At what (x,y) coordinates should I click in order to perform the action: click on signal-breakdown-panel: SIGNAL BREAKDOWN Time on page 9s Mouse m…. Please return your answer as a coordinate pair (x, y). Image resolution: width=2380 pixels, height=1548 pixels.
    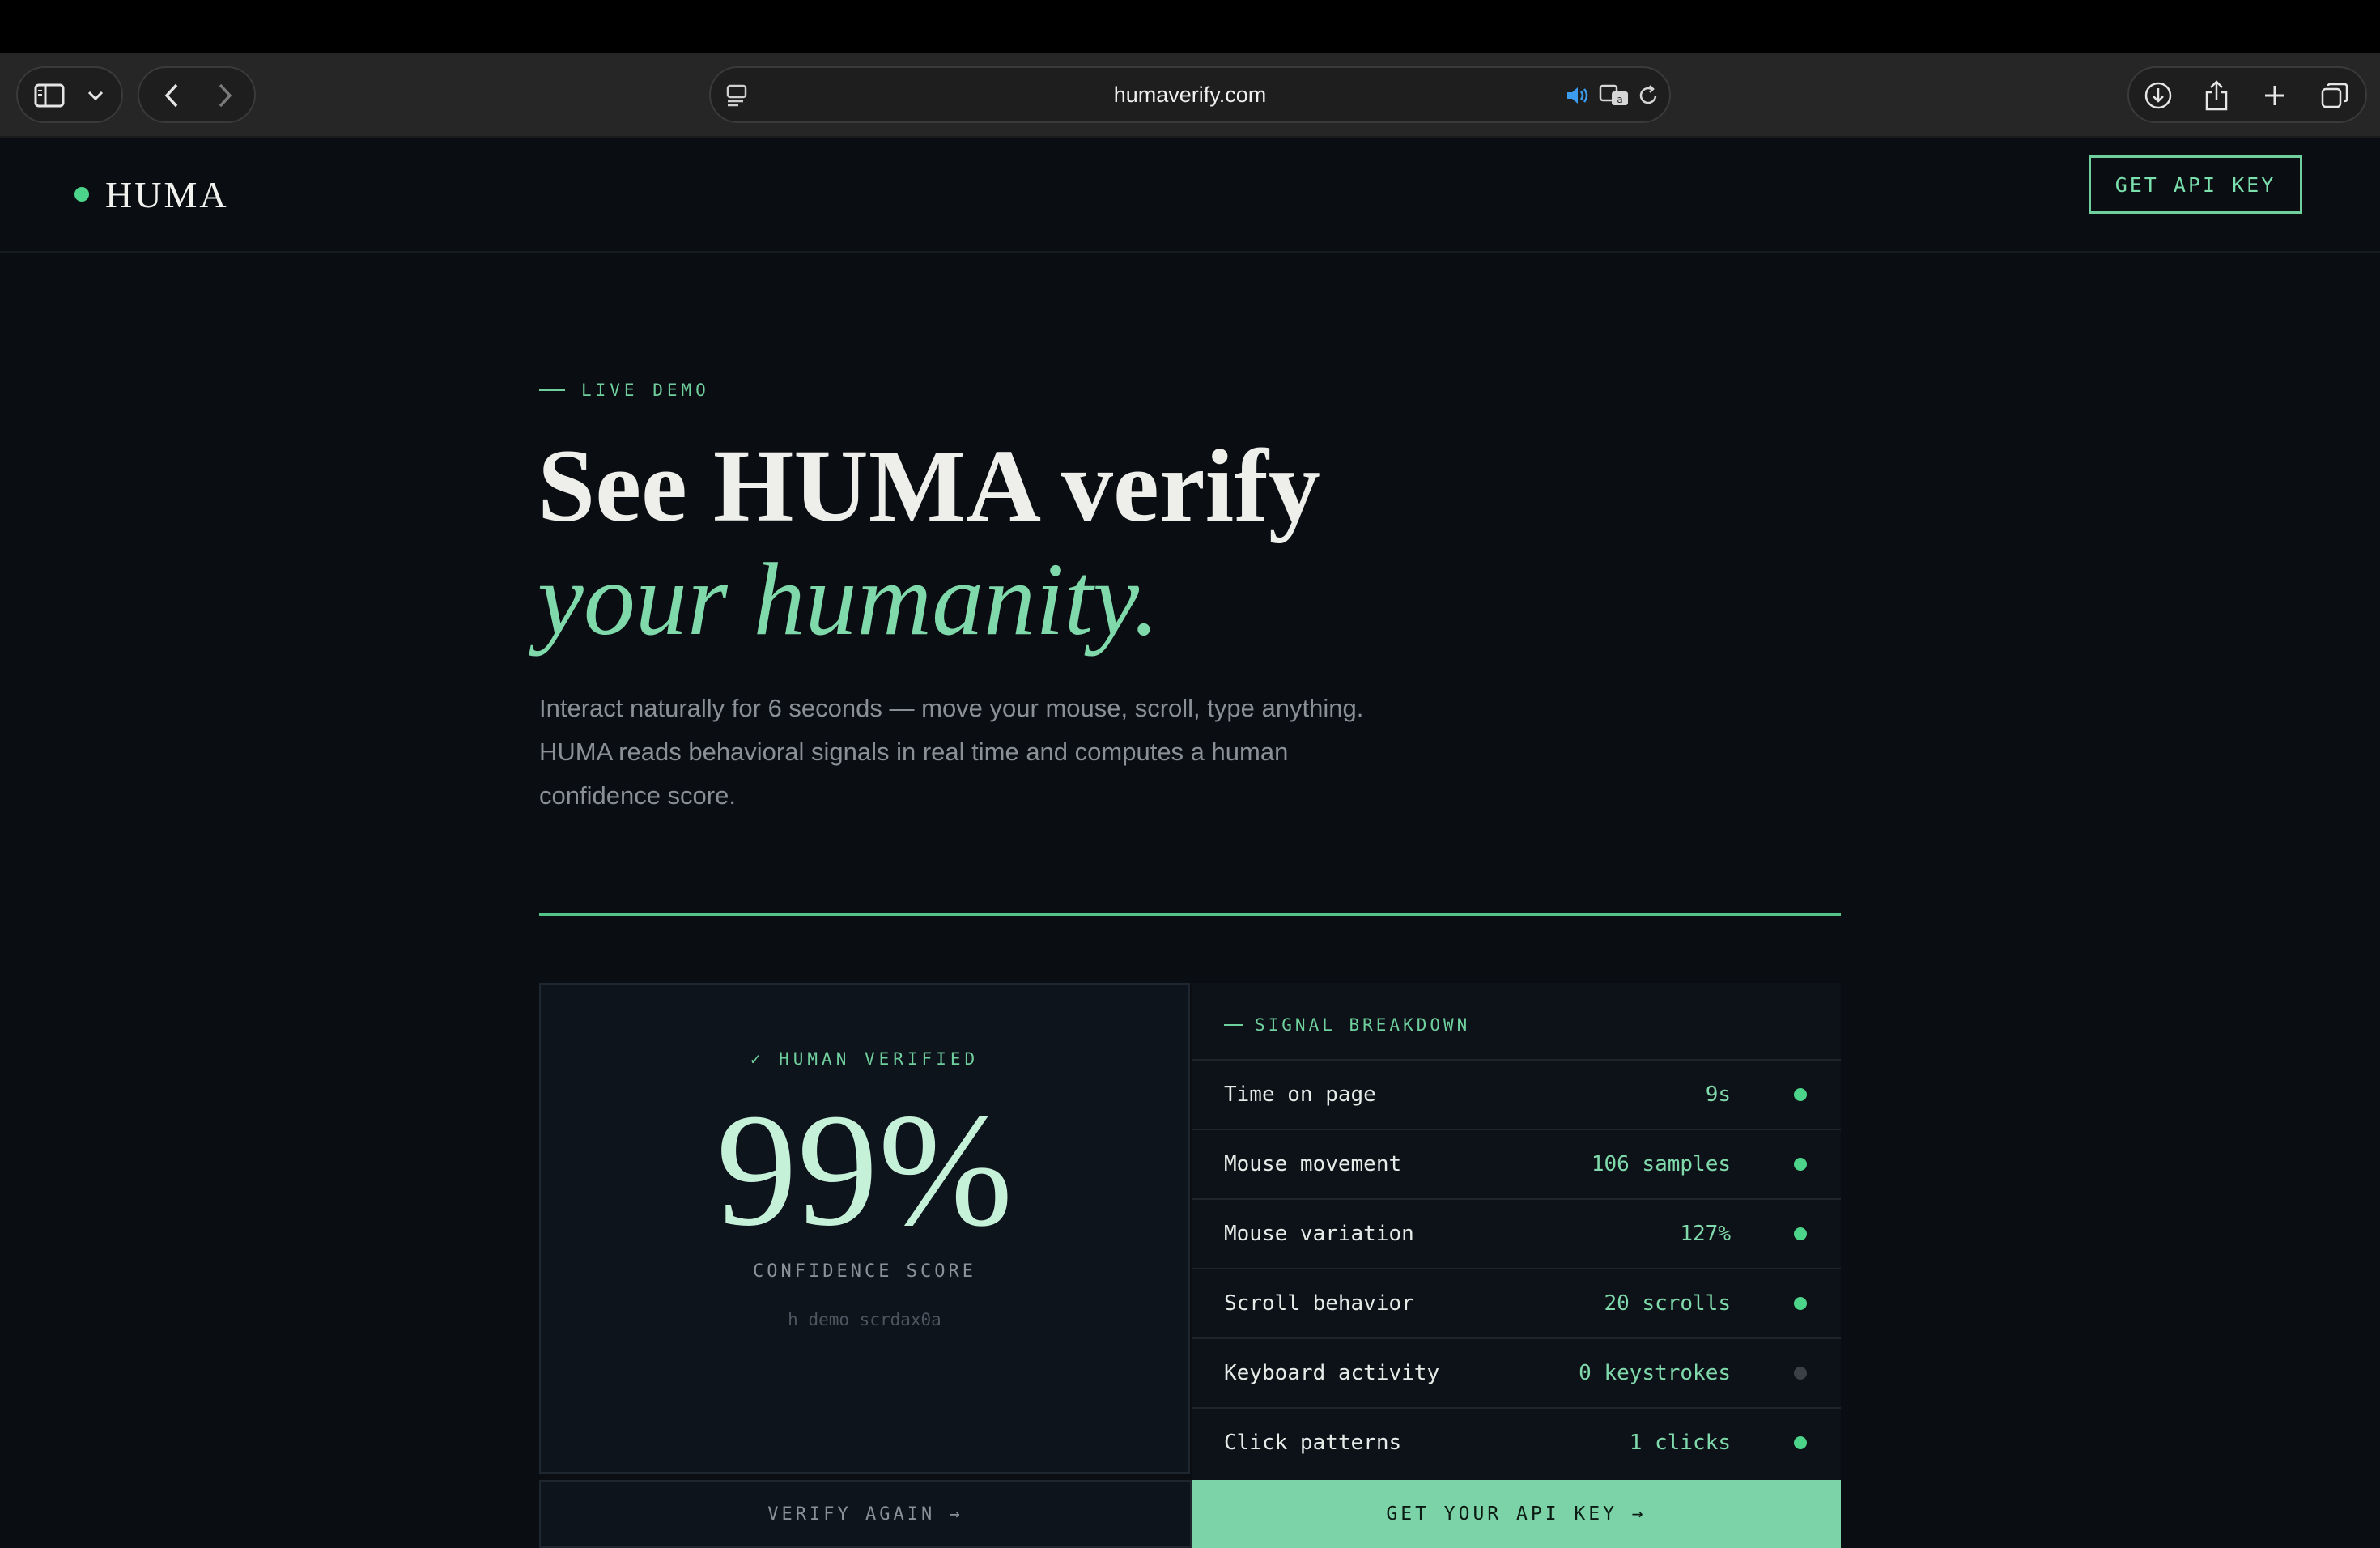
    Looking at the image, I should click on (1517, 1231).